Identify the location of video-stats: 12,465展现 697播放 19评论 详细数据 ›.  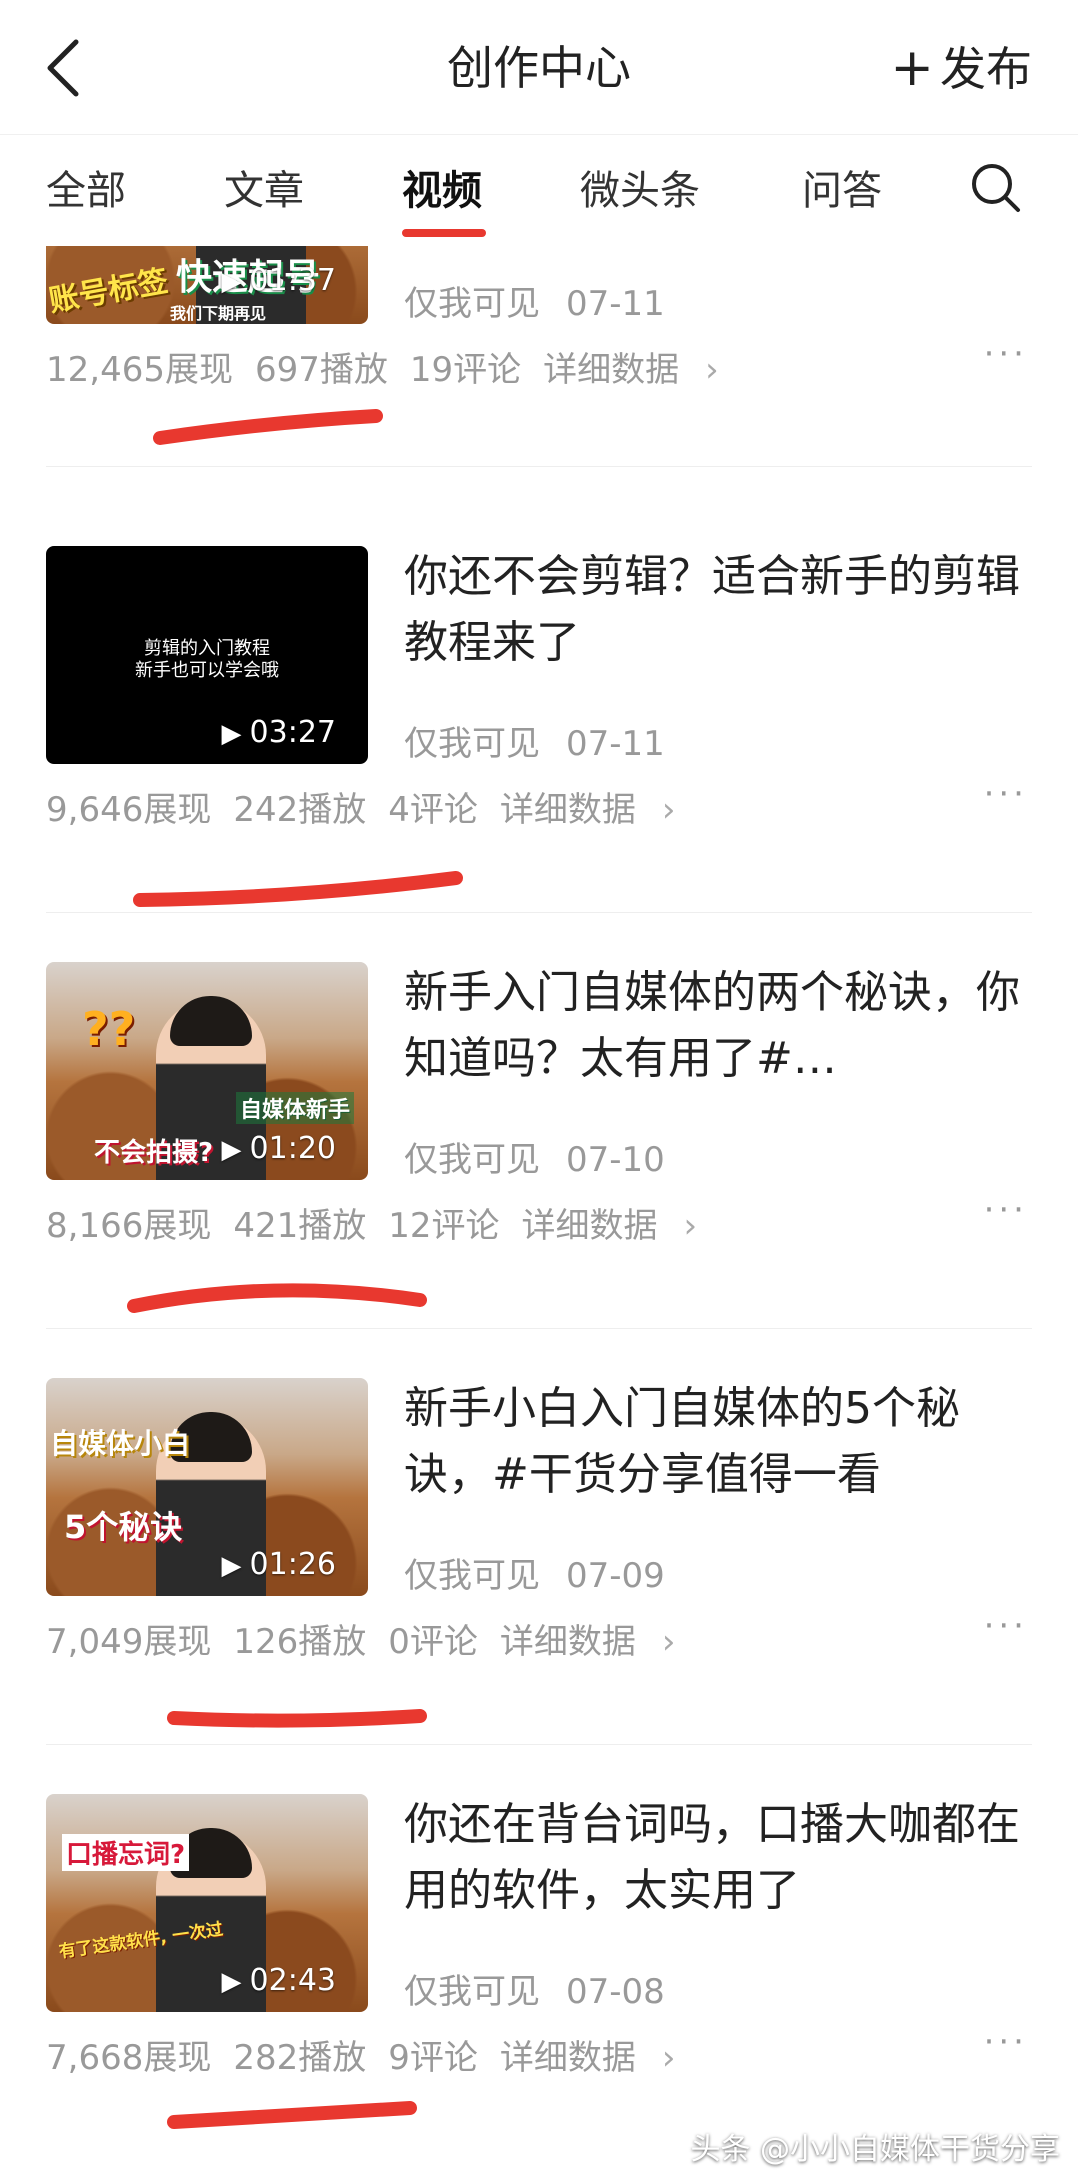
(404, 366).